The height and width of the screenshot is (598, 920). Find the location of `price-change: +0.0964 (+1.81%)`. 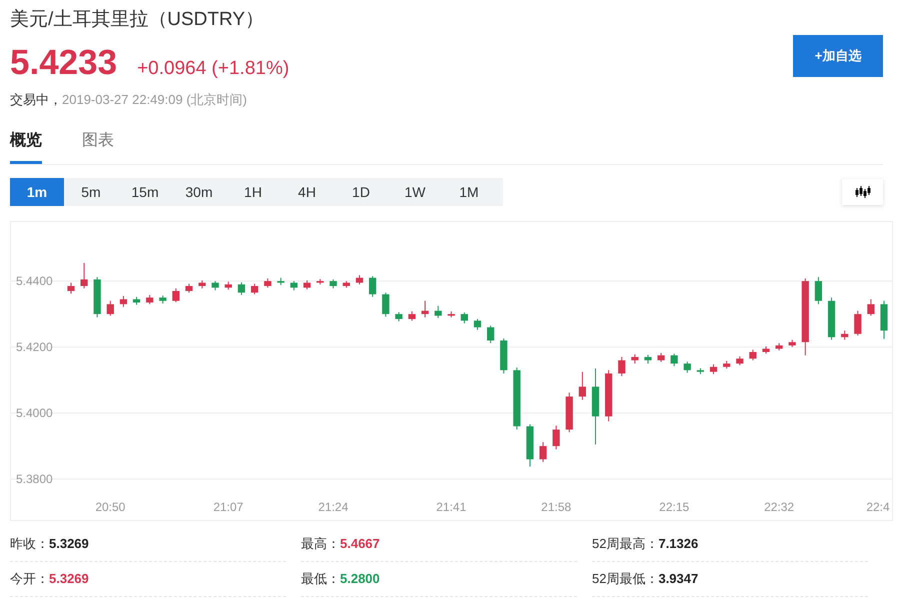

price-change: +0.0964 (+1.81%) is located at coordinates (213, 69).